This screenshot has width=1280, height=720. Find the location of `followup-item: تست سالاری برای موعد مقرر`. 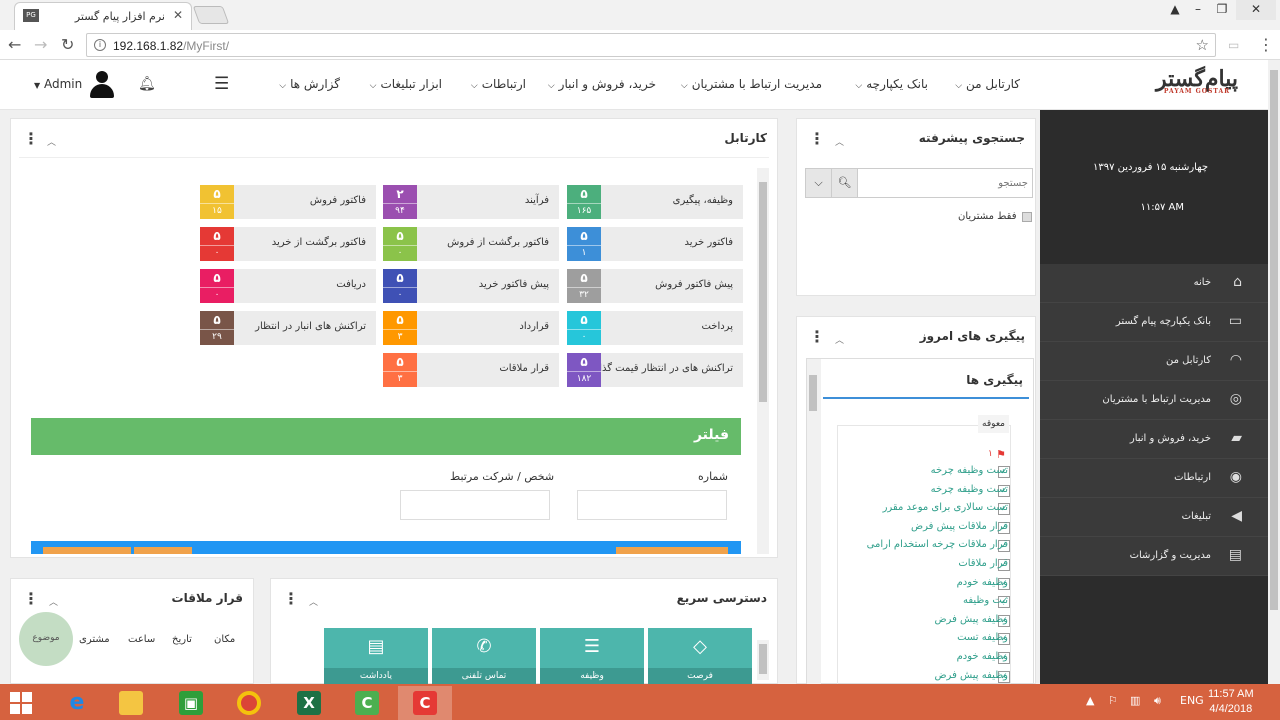

followup-item: تست سالاری برای موعد مقرر is located at coordinates (945, 507).